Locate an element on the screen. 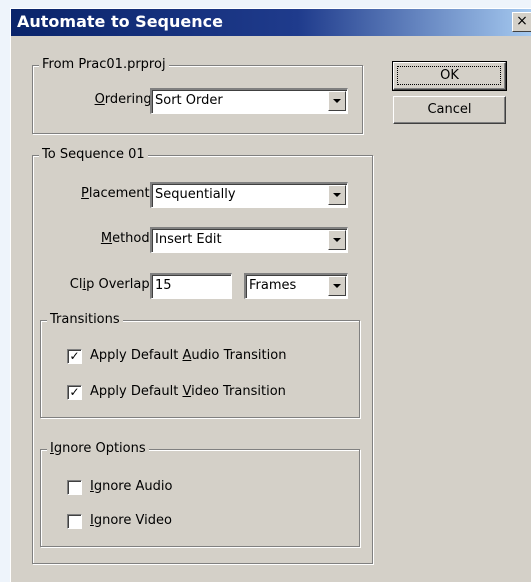 This screenshot has width=531, height=582. apply-audio-transition-label: Apply Default Audio Transition is located at coordinates (188, 355).